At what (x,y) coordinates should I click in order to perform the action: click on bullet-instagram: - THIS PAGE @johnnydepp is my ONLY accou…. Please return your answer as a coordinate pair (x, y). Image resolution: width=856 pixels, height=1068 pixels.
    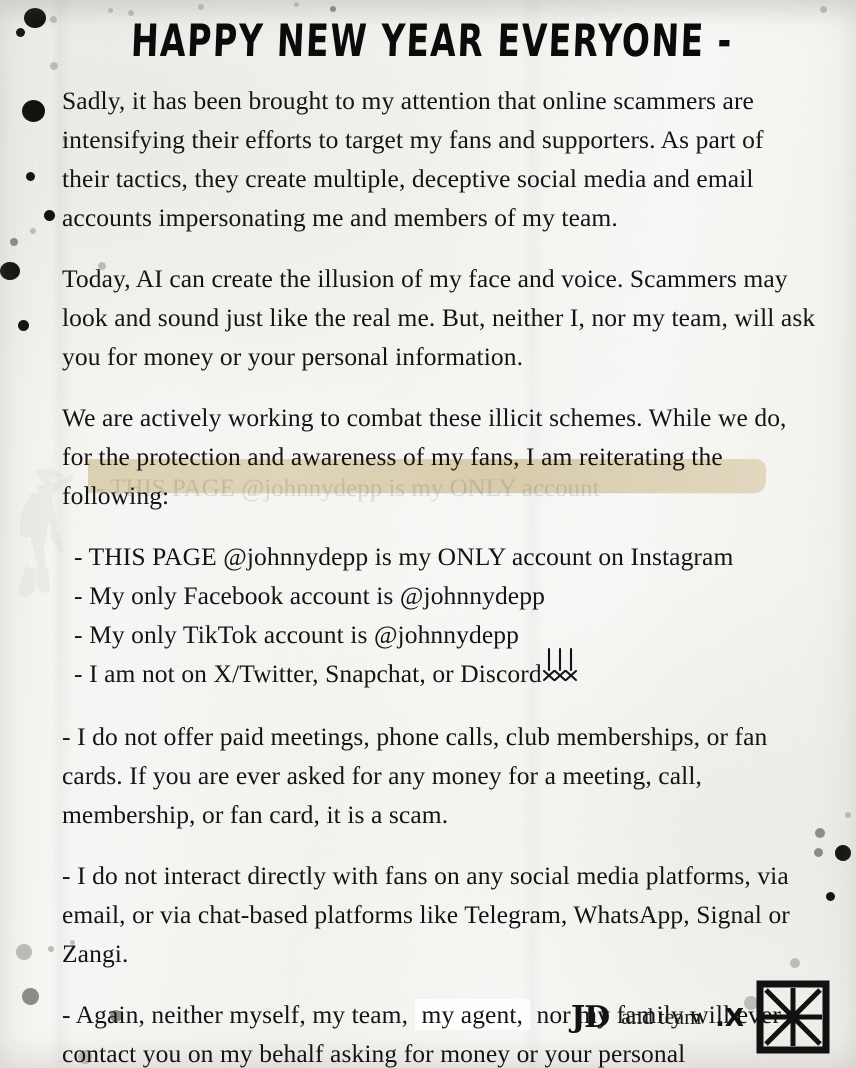
    Looking at the image, I should click on (404, 556).